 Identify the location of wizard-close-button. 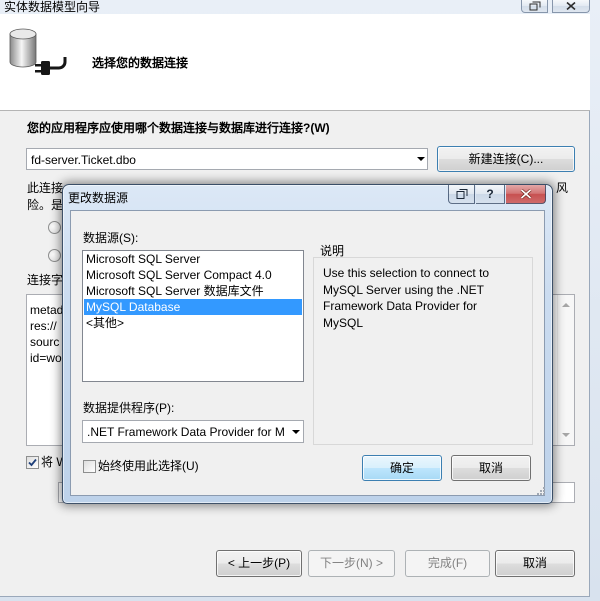
(571, 6).